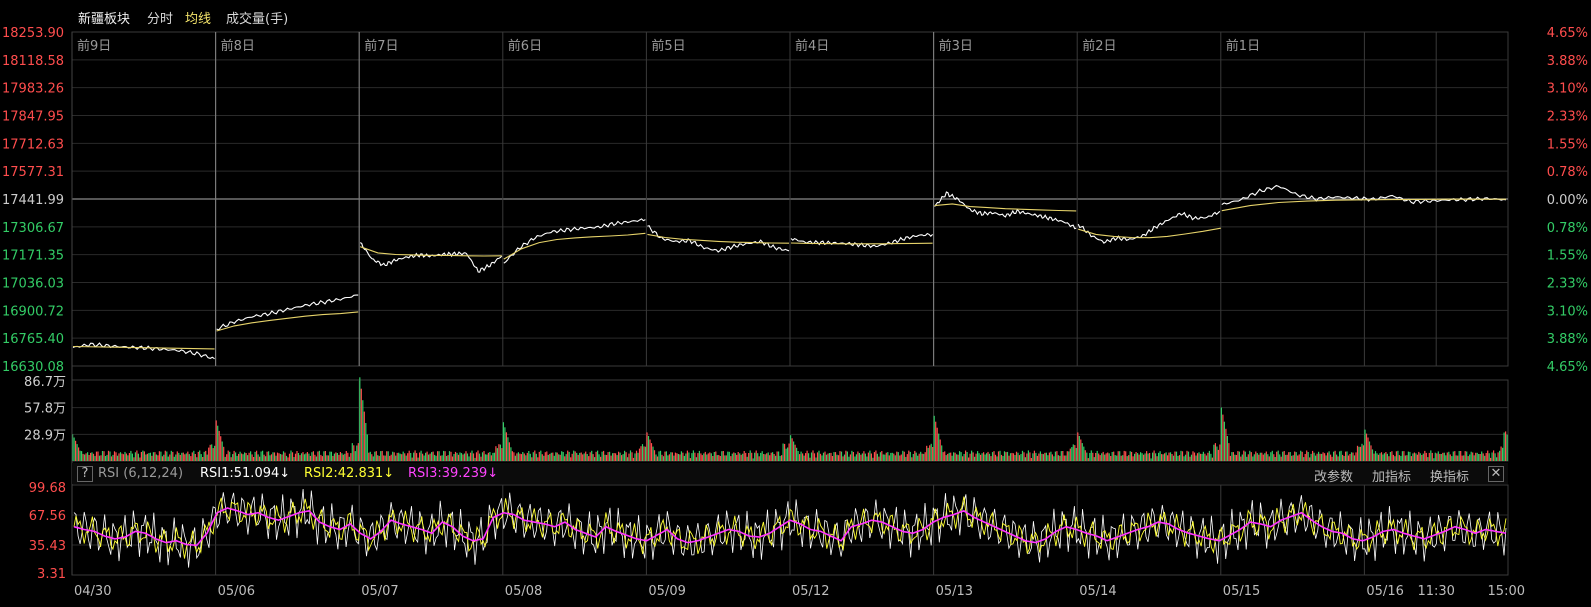 The width and height of the screenshot is (1591, 607). I want to click on close-icon: ✕, so click(1496, 474).